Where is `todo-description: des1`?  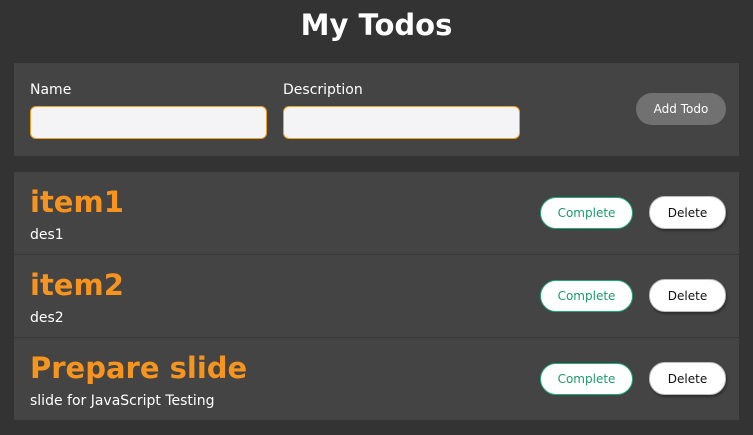
todo-description: des1 is located at coordinates (47, 235).